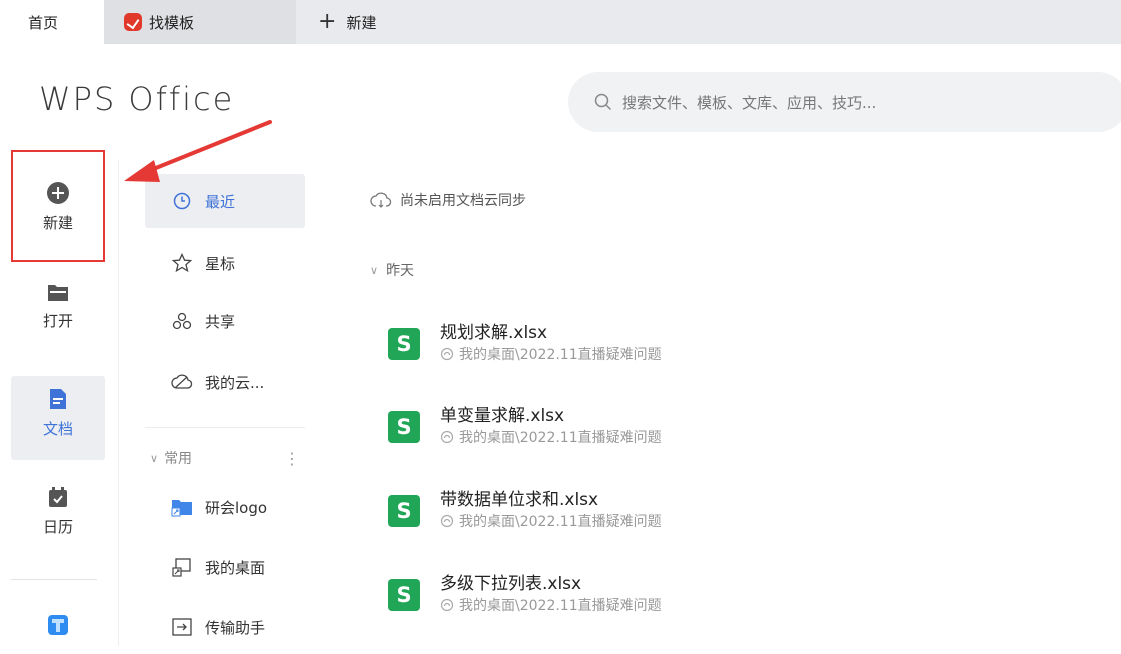 The width and height of the screenshot is (1121, 654). What do you see at coordinates (58, 293) in the screenshot?
I see `folder-icon` at bounding box center [58, 293].